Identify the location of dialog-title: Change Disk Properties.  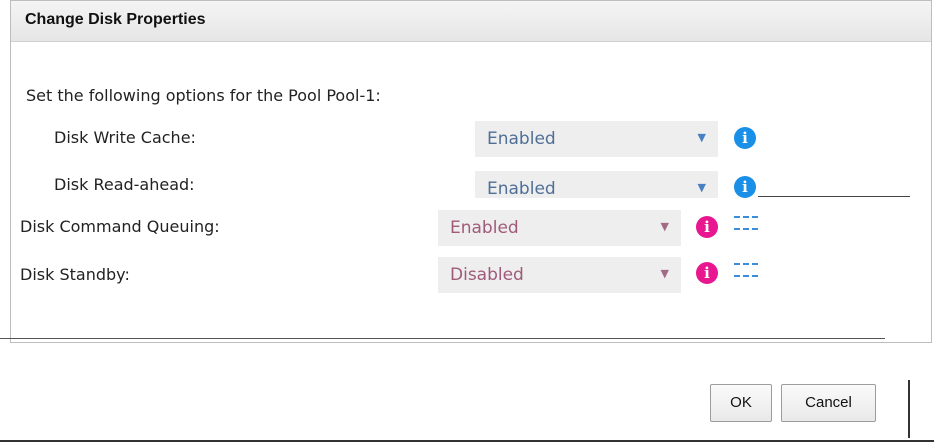
(115, 19).